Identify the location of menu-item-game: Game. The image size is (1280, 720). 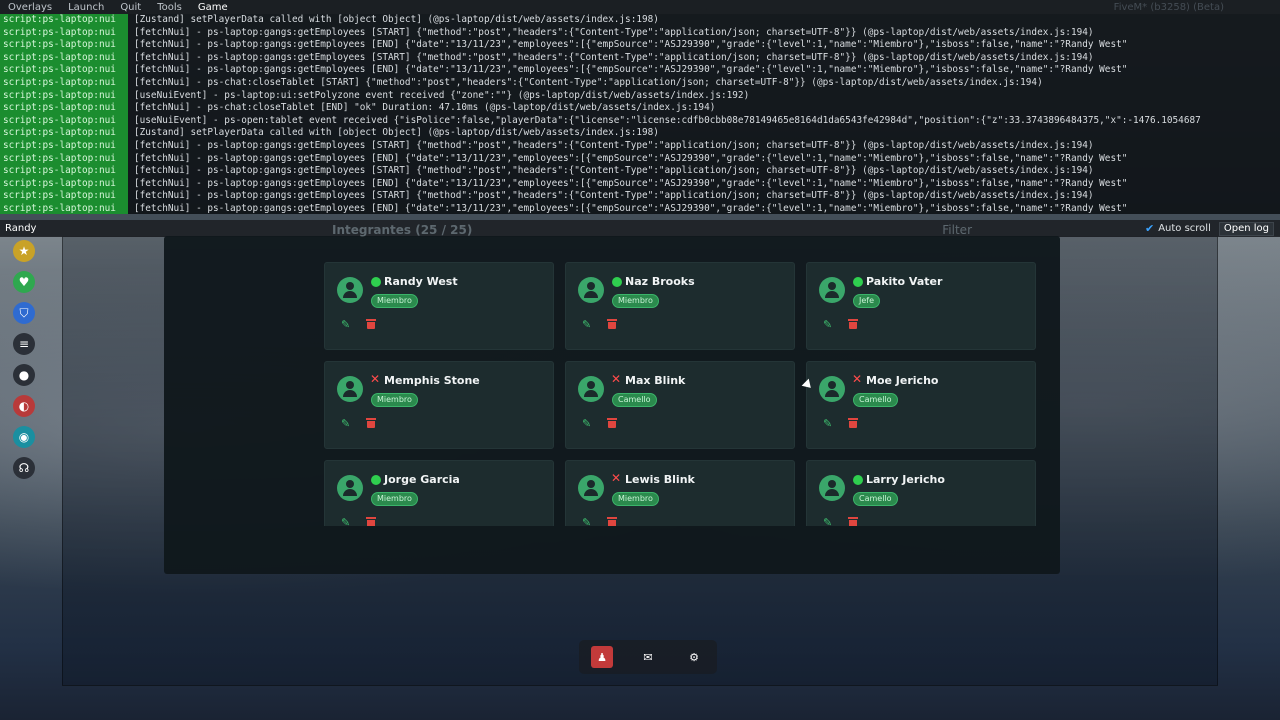
(213, 7).